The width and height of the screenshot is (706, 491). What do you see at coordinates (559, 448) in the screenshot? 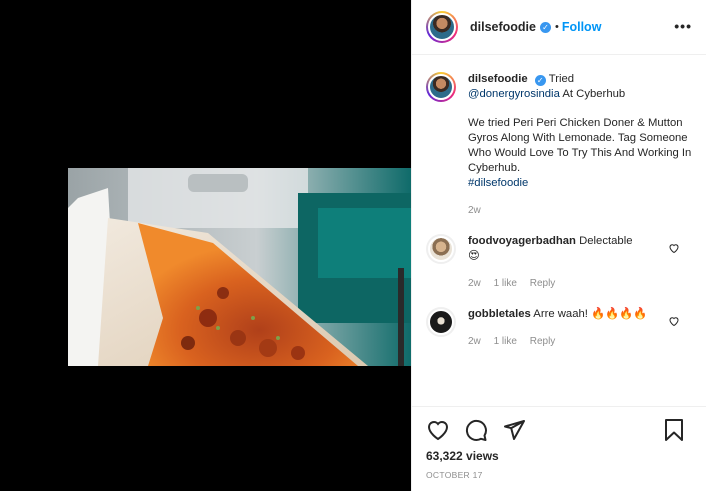
I see `post-actions: 63,322 views OCTOBER 17` at bounding box center [559, 448].